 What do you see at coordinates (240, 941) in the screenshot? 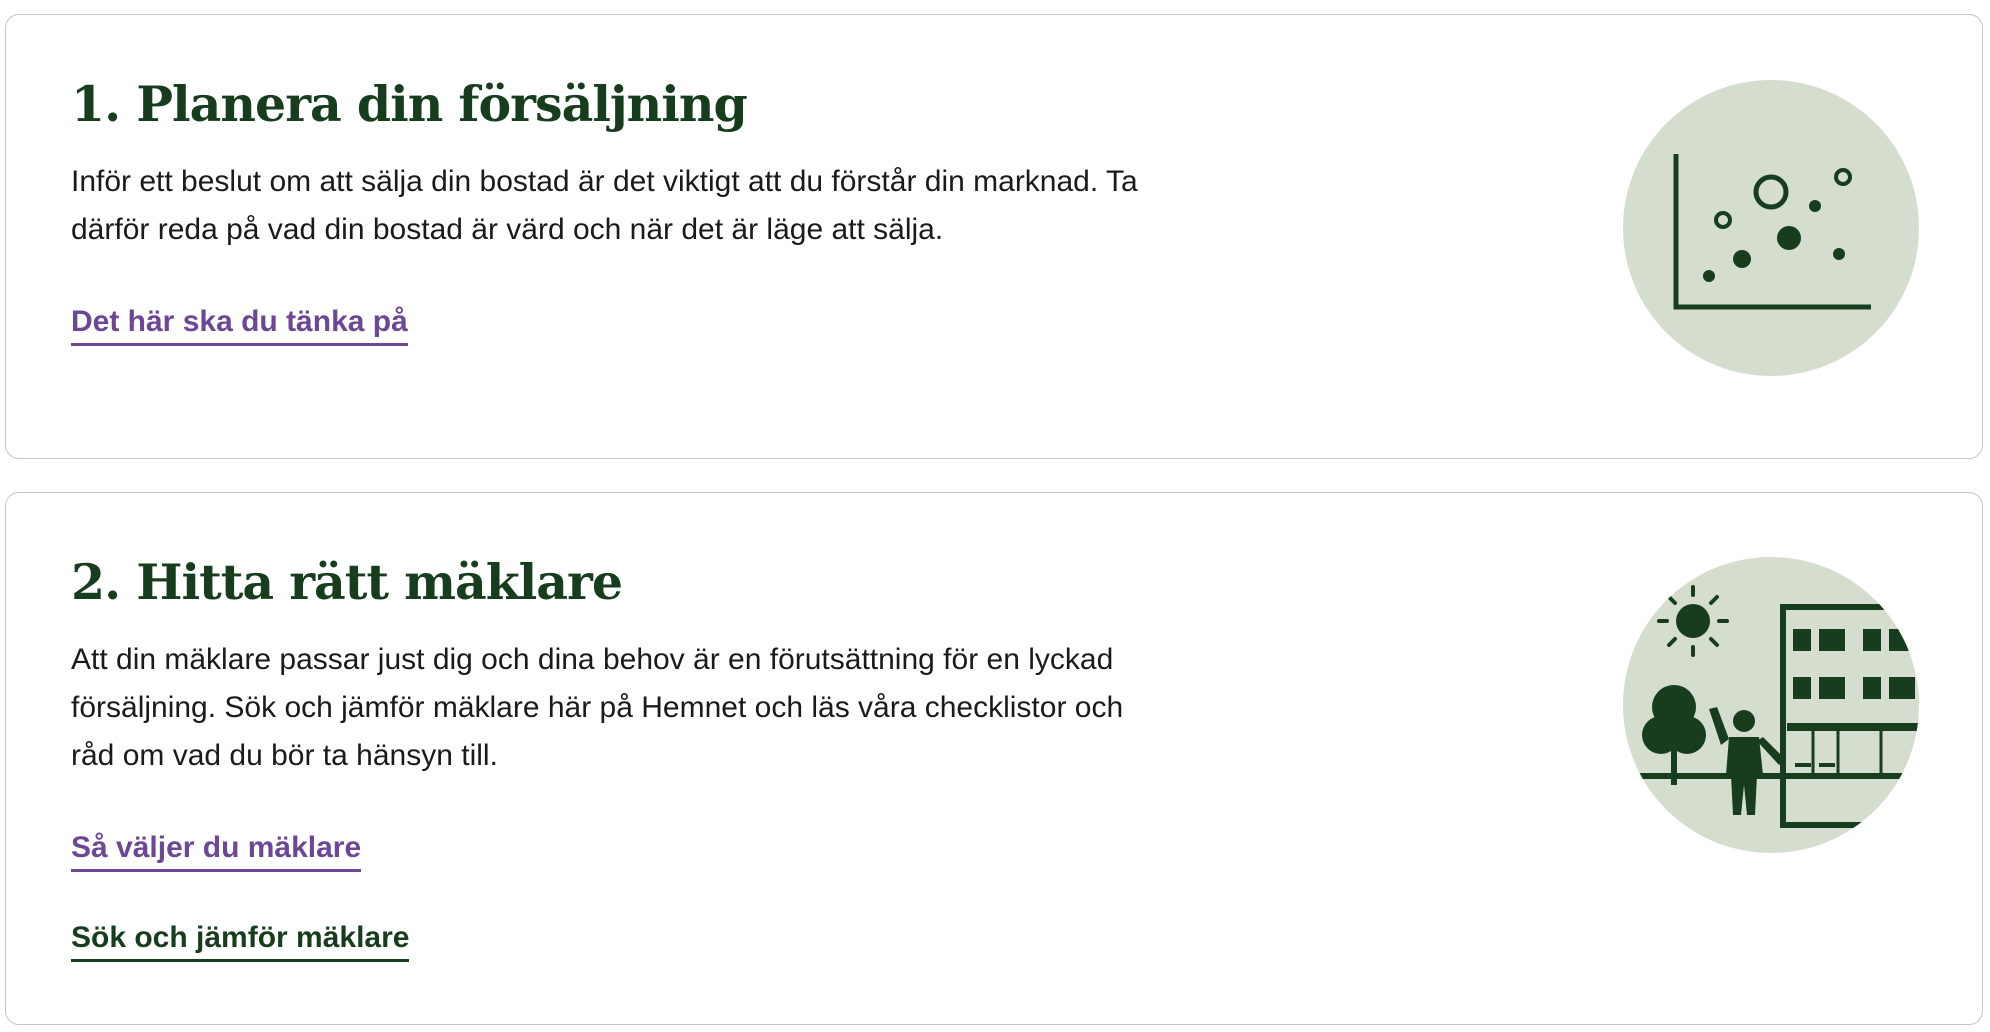
I see `search-compare-agents-link: Sök och jämför mäklare` at bounding box center [240, 941].